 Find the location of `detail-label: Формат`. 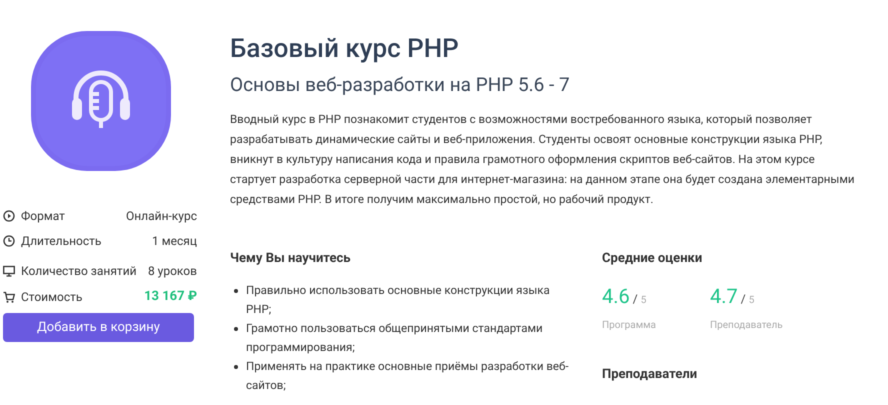

detail-label: Формат is located at coordinates (43, 216).